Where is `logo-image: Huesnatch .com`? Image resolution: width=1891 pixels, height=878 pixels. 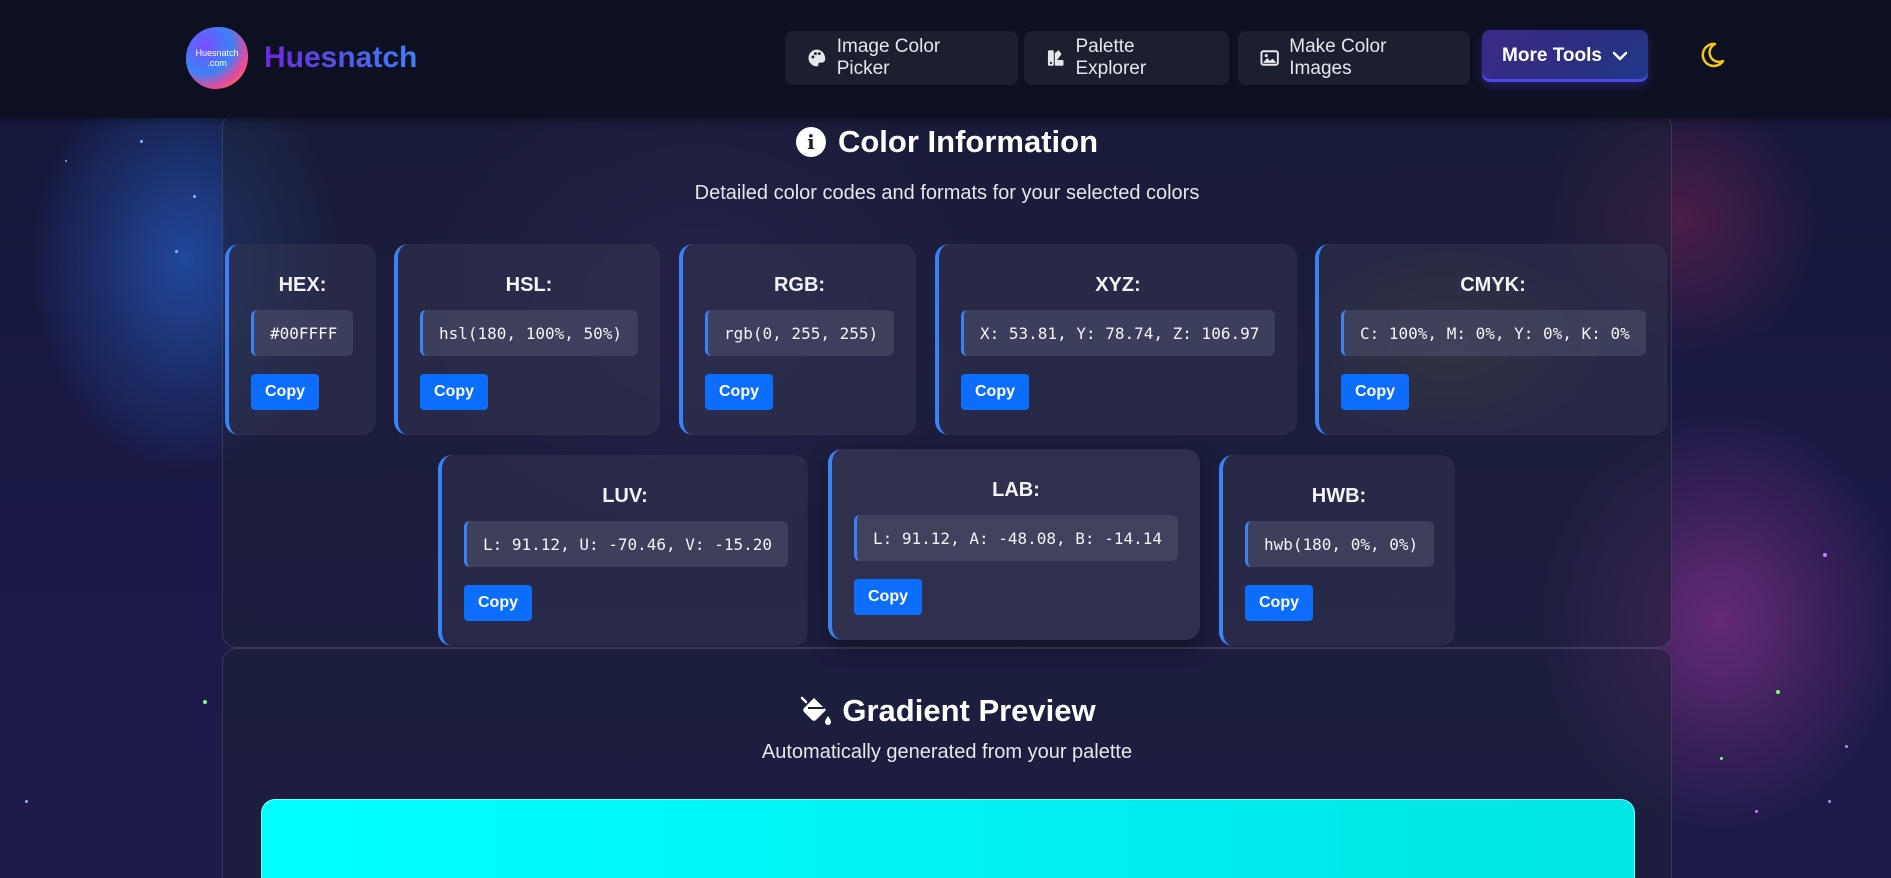 logo-image: Huesnatch .com is located at coordinates (217, 58).